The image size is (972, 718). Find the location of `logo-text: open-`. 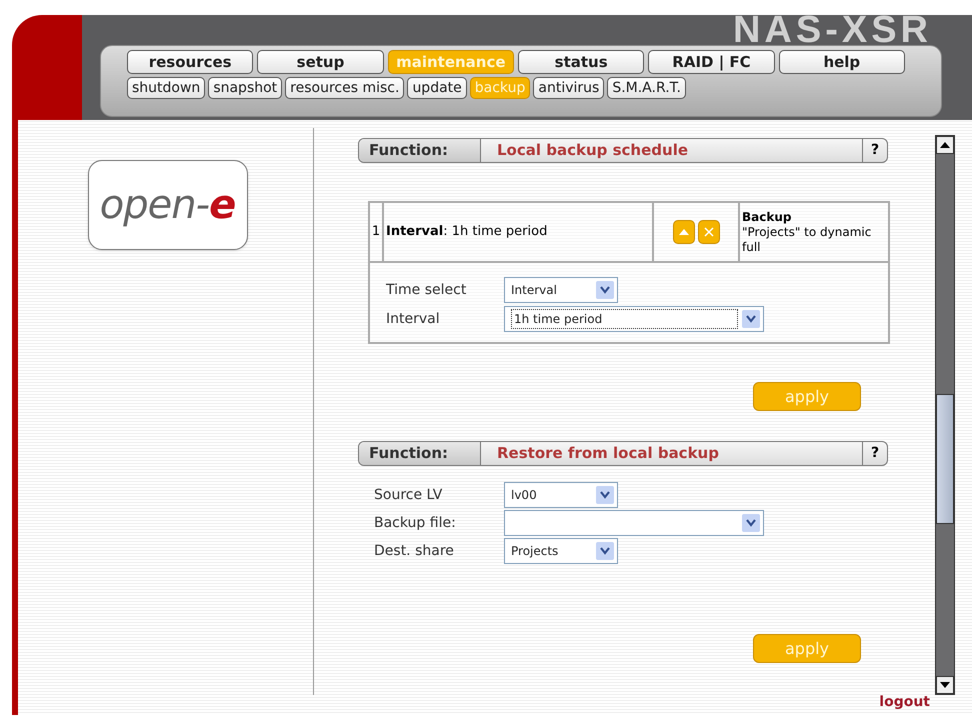

logo-text: open- is located at coordinates (155, 205).